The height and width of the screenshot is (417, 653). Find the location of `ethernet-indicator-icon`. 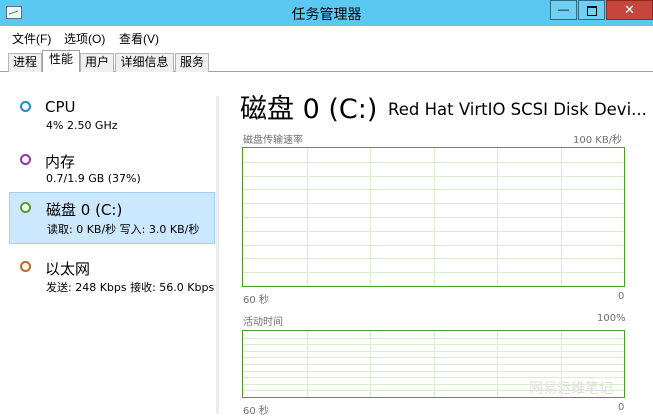

ethernet-indicator-icon is located at coordinates (25, 266).